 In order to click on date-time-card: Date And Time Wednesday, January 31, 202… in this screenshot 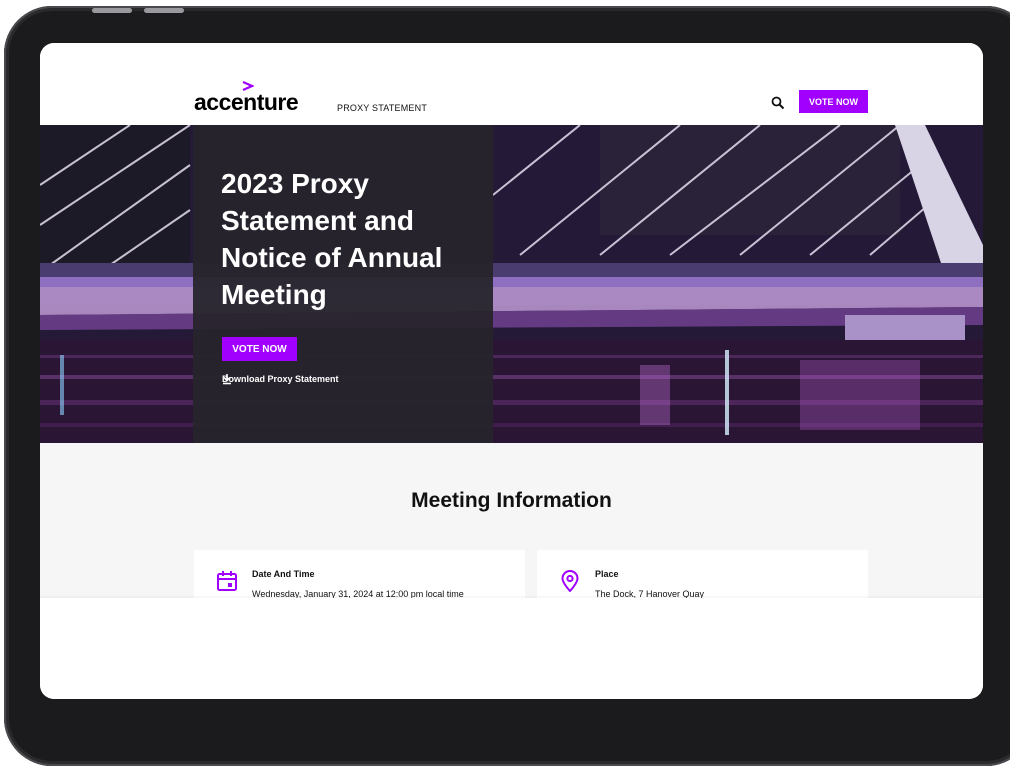, I will do `click(359, 574)`.